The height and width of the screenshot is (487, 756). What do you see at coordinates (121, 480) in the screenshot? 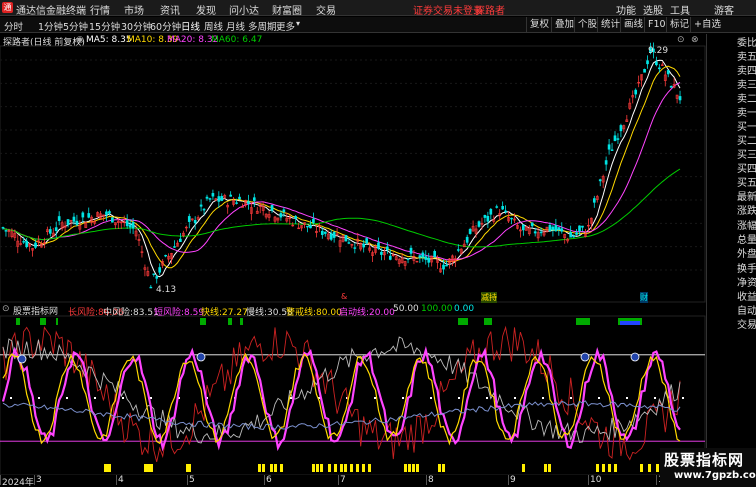
I see `date-label: 4` at bounding box center [121, 480].